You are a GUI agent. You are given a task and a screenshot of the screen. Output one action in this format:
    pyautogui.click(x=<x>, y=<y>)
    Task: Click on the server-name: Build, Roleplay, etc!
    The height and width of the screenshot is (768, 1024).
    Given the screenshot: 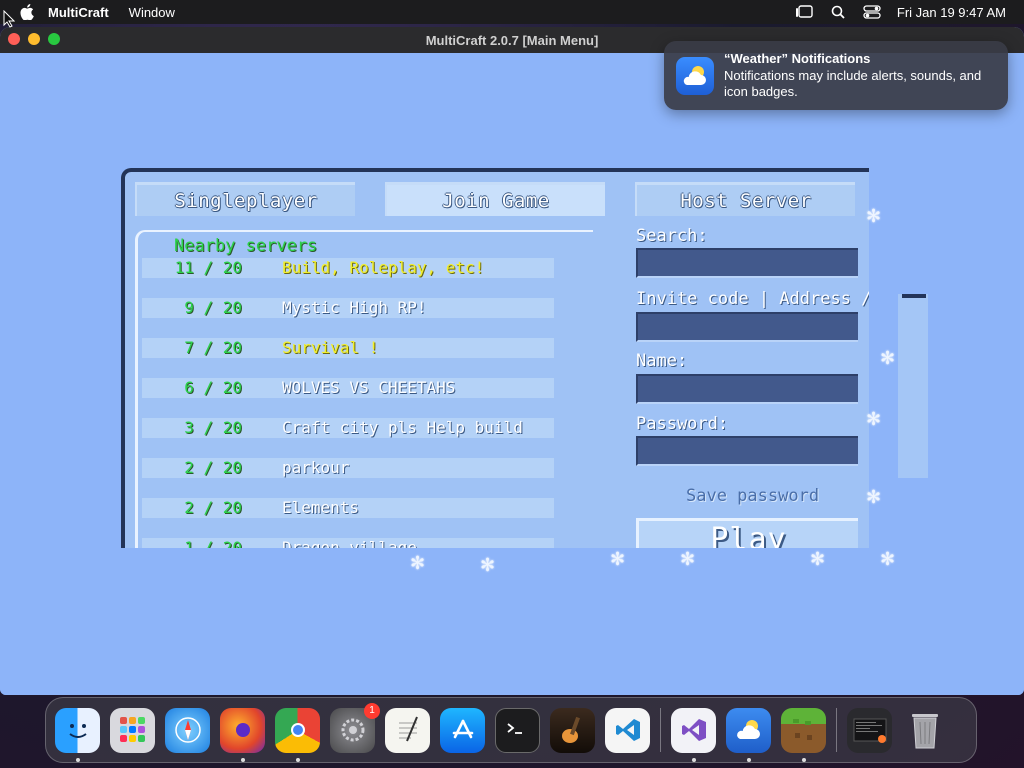 What is the action you would take?
    pyautogui.click(x=383, y=267)
    